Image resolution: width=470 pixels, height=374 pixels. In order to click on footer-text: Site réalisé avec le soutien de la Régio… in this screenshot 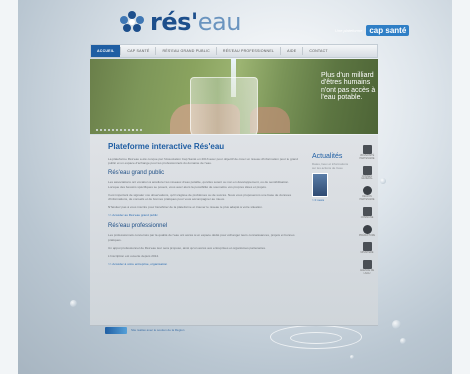, I will do `click(158, 329)`.